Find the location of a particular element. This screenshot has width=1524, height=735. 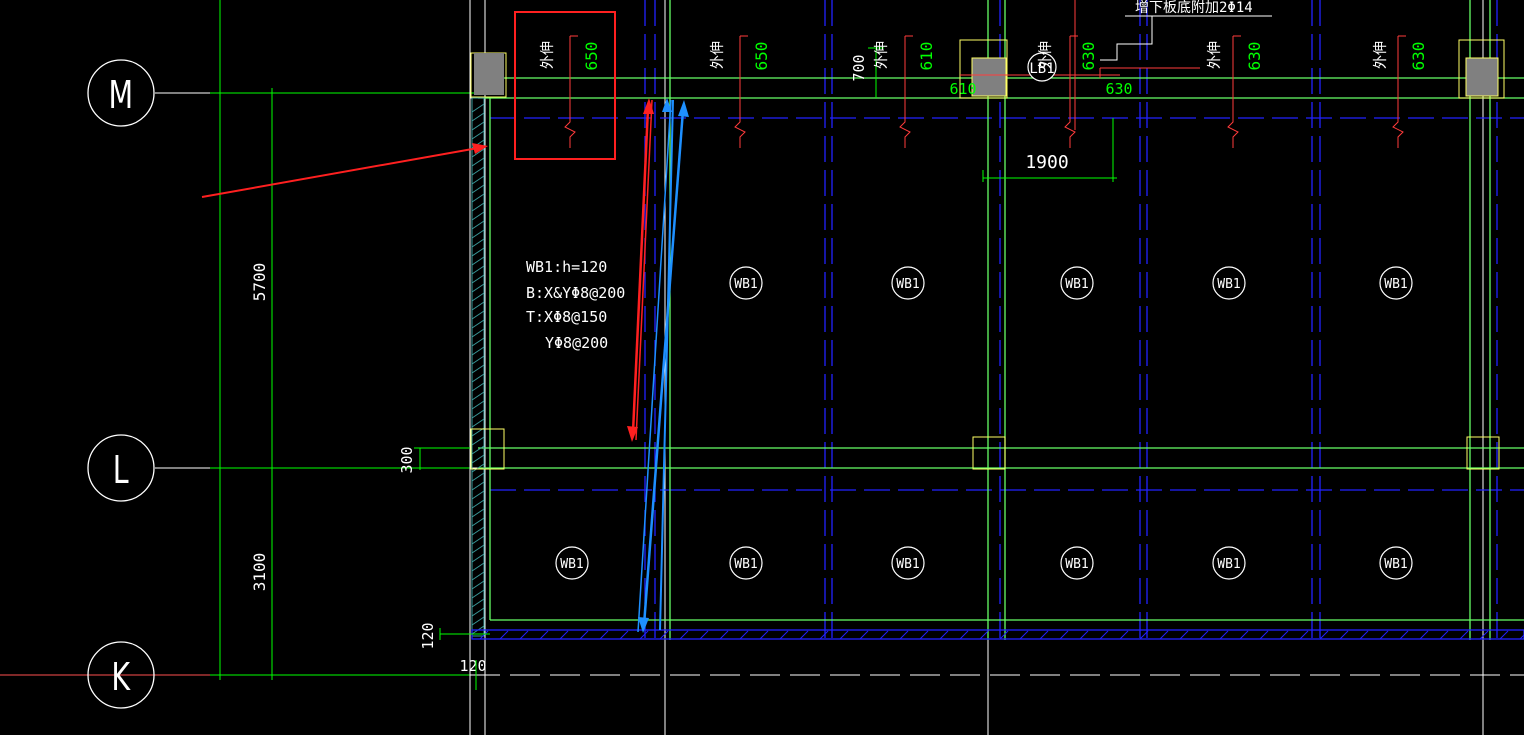

dim-120-vertical: 120 is located at coordinates (428, 635).